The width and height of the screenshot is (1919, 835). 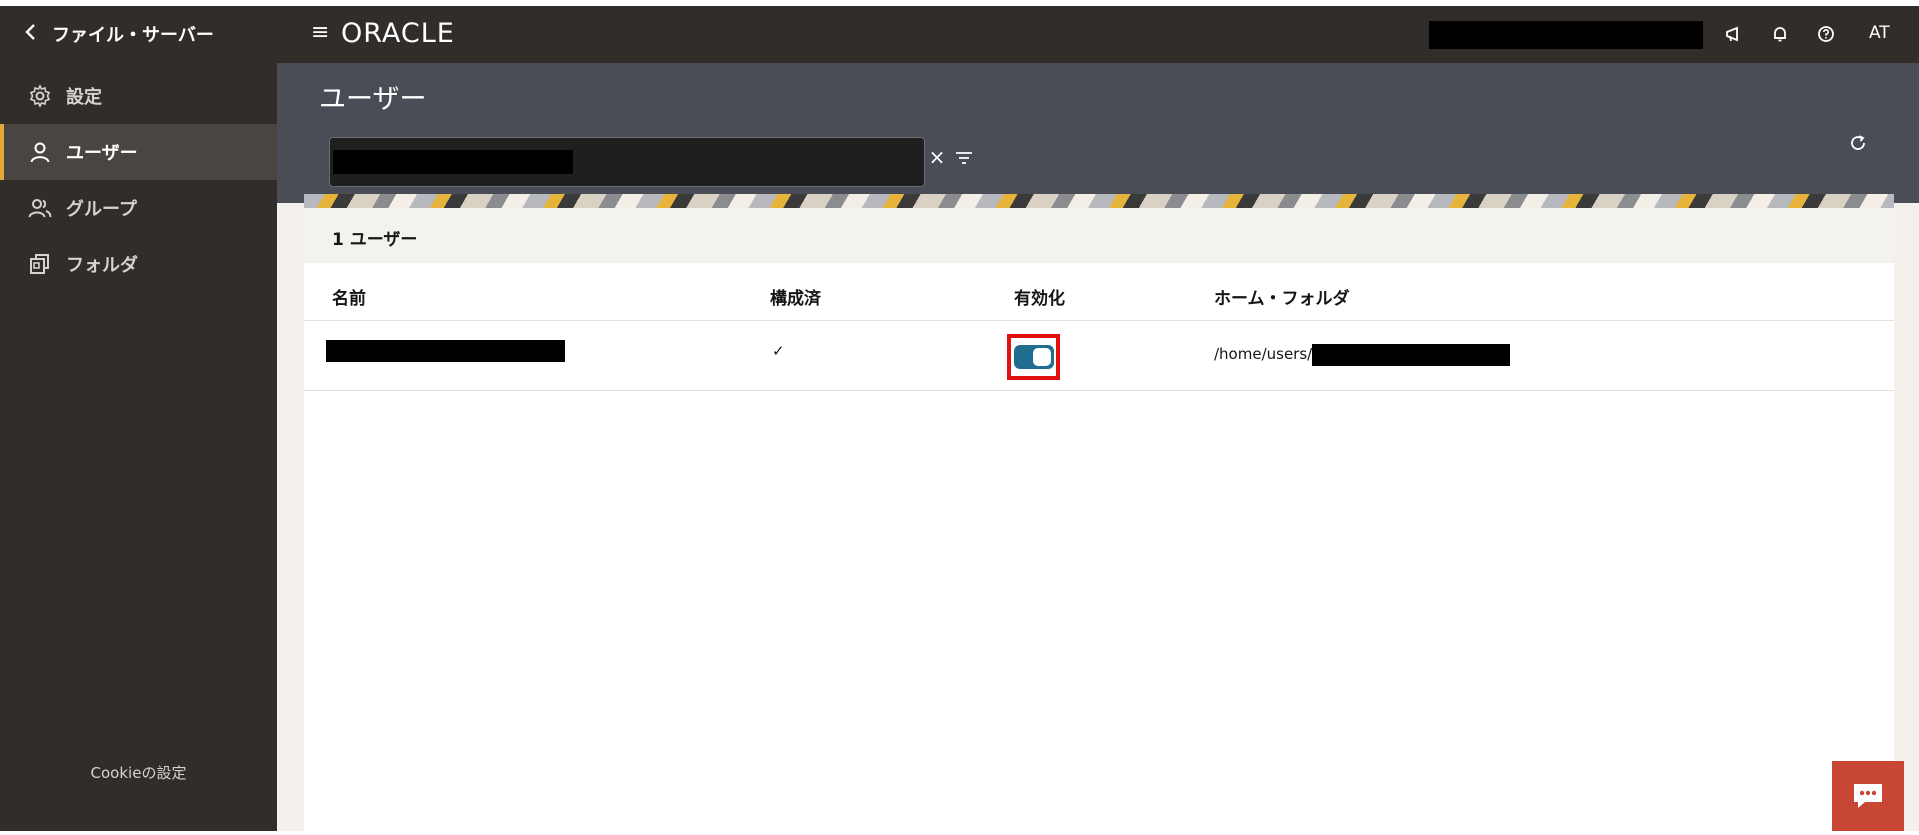 What do you see at coordinates (102, 153) in the screenshot?
I see `sidebar-item-label: ユーザー` at bounding box center [102, 153].